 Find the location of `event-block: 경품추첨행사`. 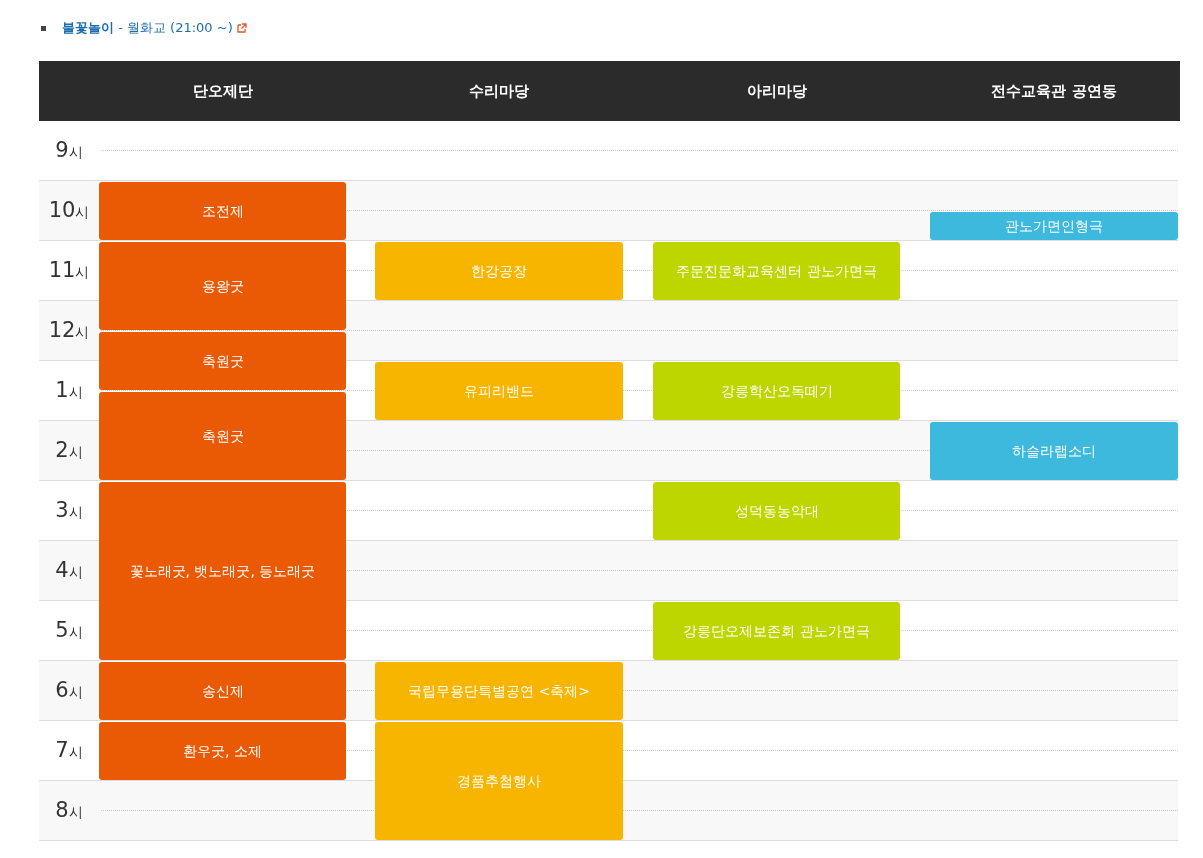

event-block: 경품추첨행사 is located at coordinates (499, 781).